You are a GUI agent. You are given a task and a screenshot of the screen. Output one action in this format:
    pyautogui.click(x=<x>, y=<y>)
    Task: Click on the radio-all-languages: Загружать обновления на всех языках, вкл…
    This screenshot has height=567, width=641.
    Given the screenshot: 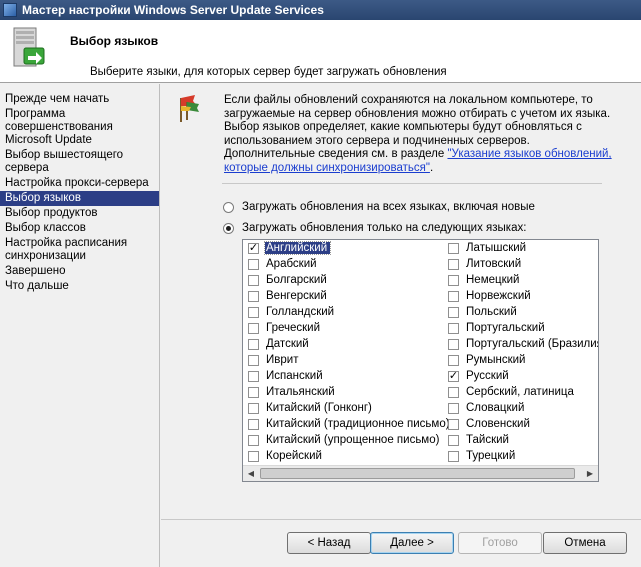 What is the action you would take?
    pyautogui.click(x=379, y=207)
    